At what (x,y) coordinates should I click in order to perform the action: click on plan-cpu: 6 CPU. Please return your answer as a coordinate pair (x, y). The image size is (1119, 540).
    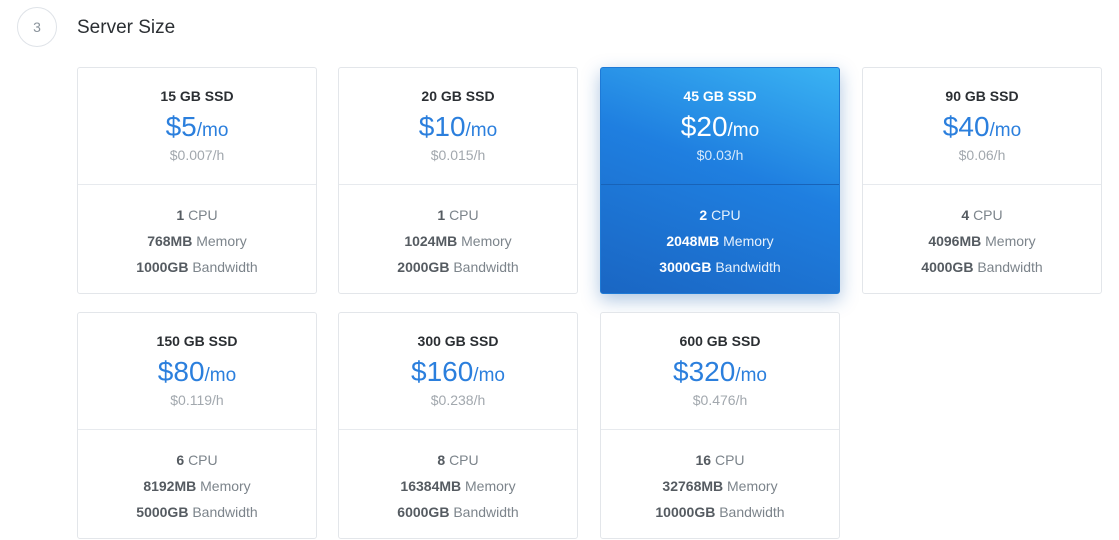
    Looking at the image, I should click on (197, 460).